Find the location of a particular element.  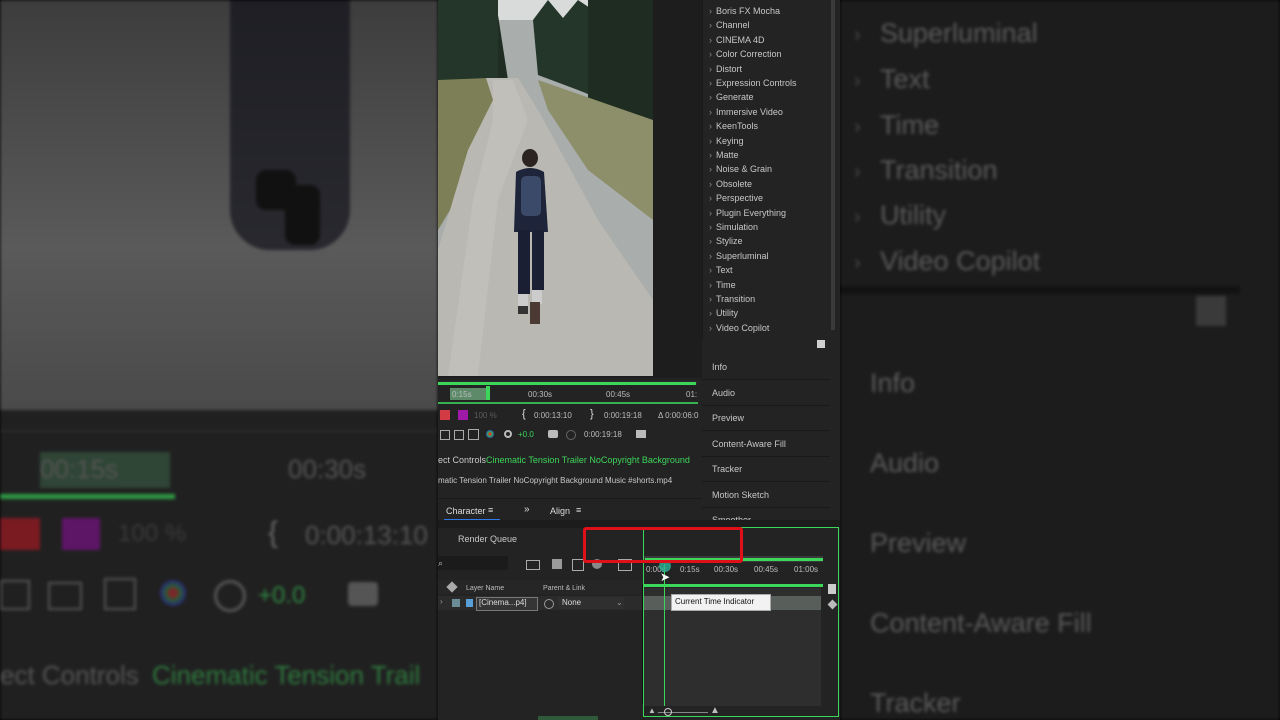

effect-category-item: › Immersive Video is located at coordinates (746, 112).